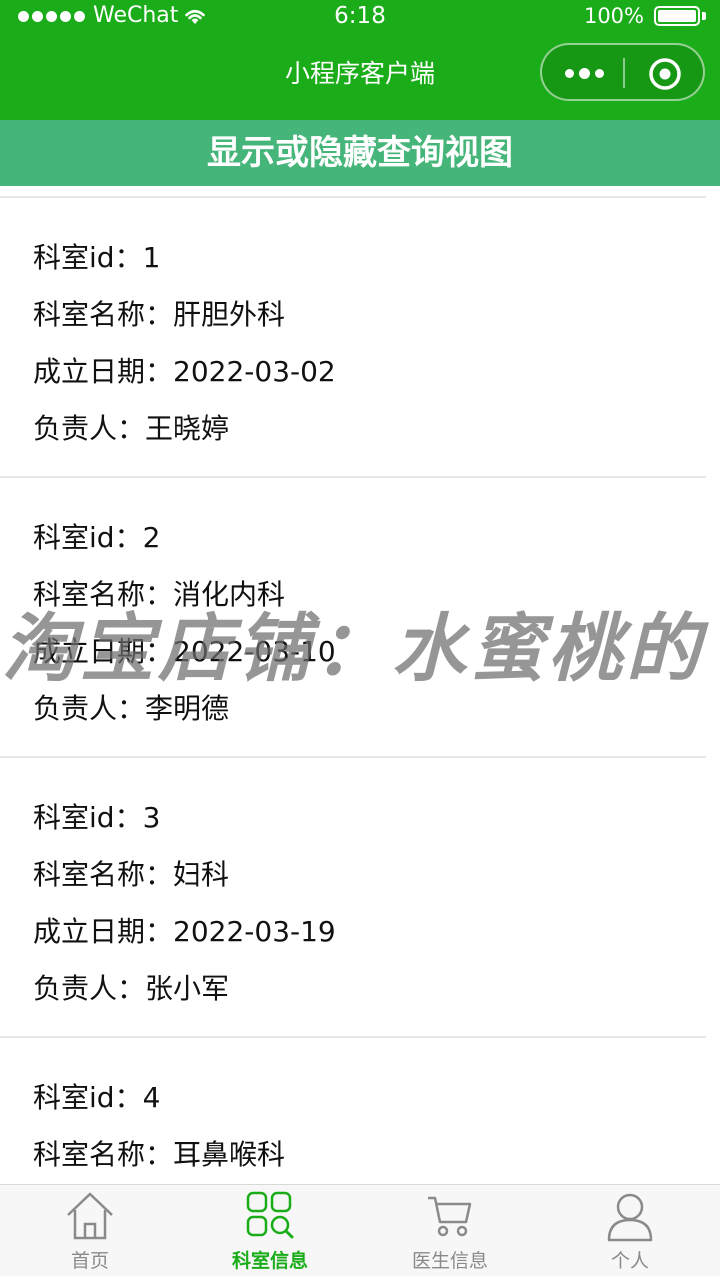  I want to click on department-id-row: 科室id：4, so click(96, 1098).